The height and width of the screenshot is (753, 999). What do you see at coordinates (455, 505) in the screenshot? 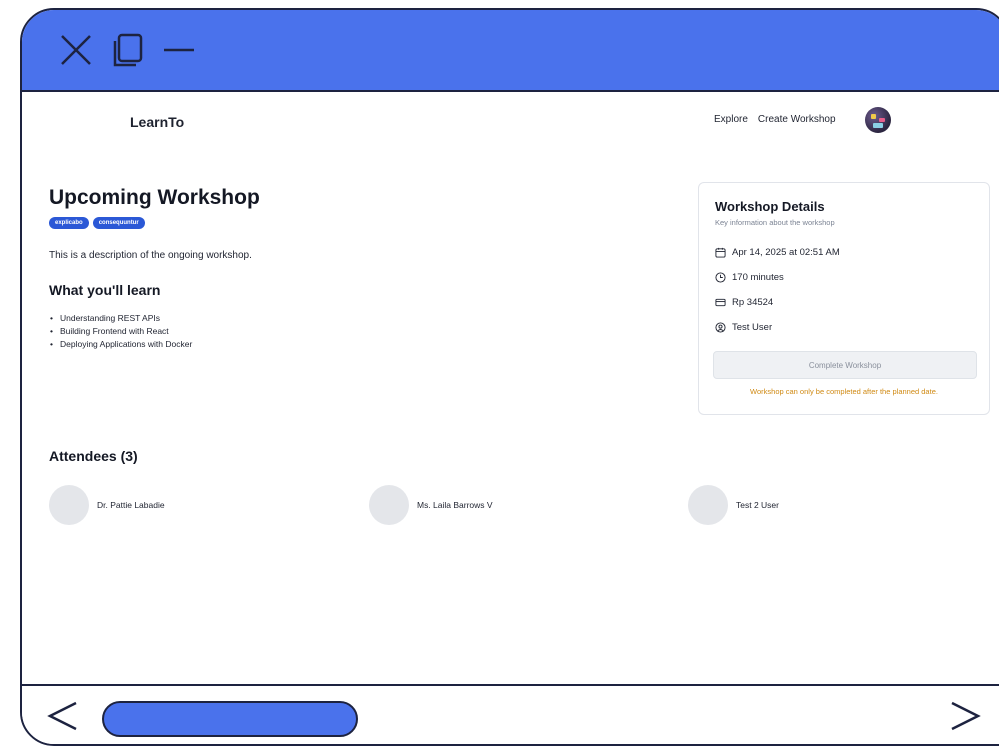
I see `attendee-name: Ms. Laila Barrows V` at bounding box center [455, 505].